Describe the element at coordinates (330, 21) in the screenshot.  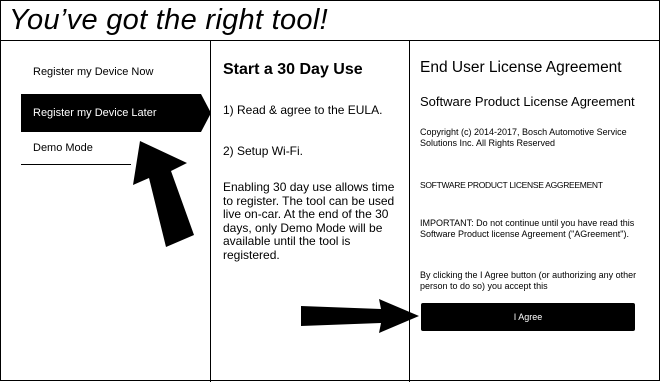
I see `page-header: You’ve got the right tool!` at that location.